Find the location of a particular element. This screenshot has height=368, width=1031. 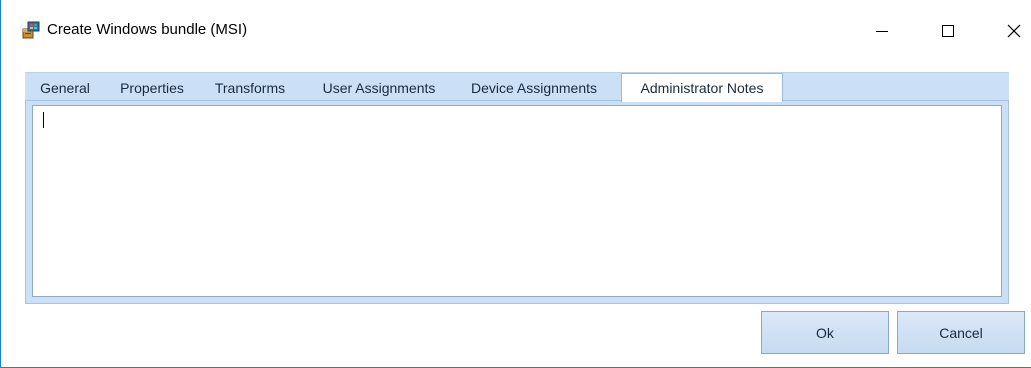

tab-user-assignments: User Assignments is located at coordinates (379, 88).